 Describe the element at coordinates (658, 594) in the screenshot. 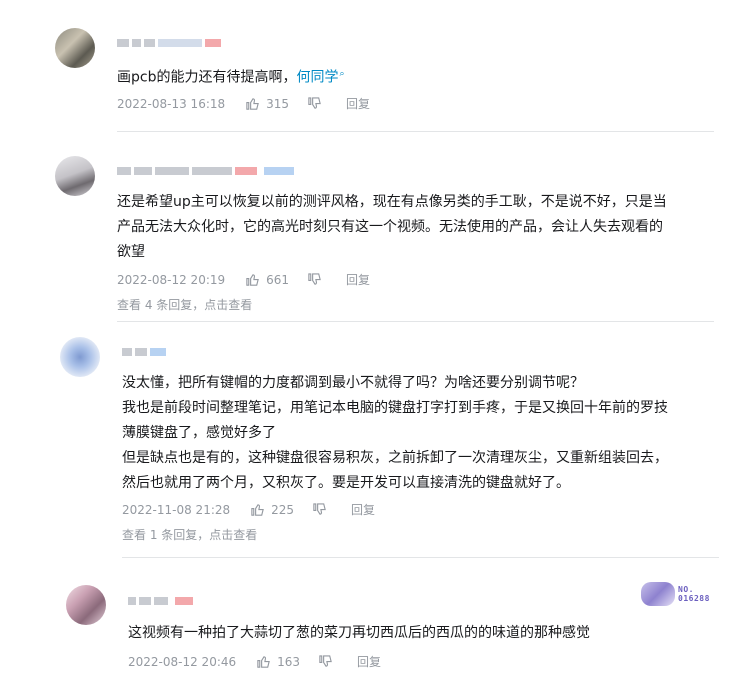

I see `badge-avatar-icon` at that location.